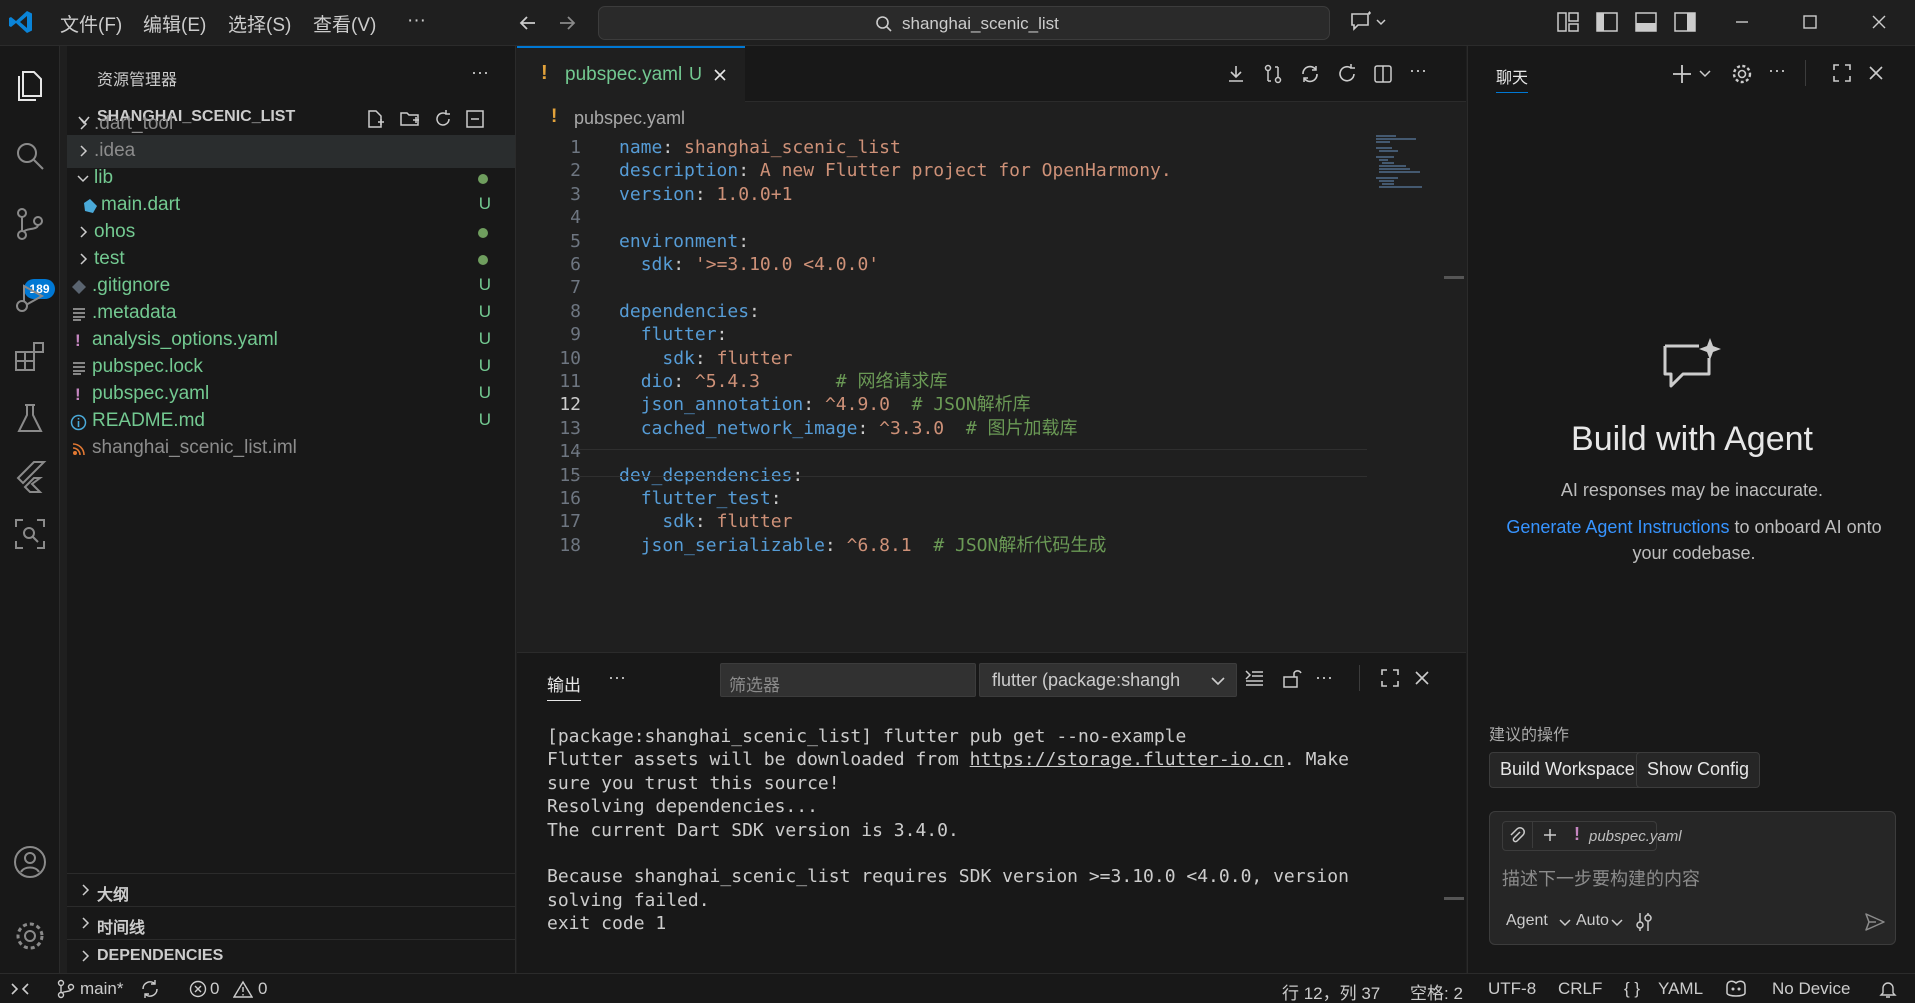 This screenshot has height=1003, width=1915. Describe the element at coordinates (483, 260) in the screenshot. I see `modified-dot-icon` at that location.